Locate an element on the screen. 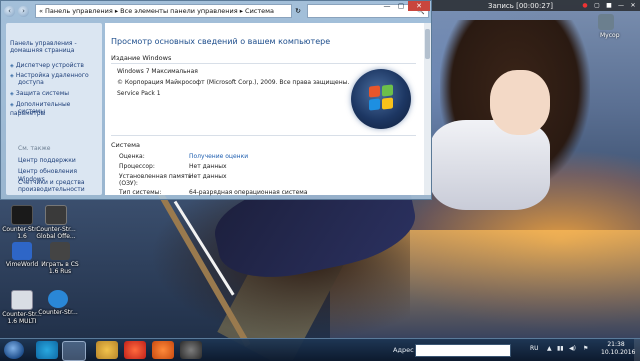  recycle-bin-icon is located at coordinates (606, 22).